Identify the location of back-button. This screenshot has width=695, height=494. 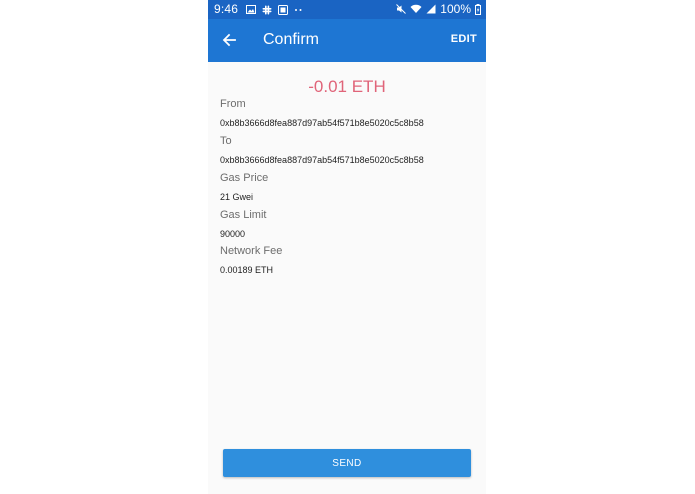
(229, 40).